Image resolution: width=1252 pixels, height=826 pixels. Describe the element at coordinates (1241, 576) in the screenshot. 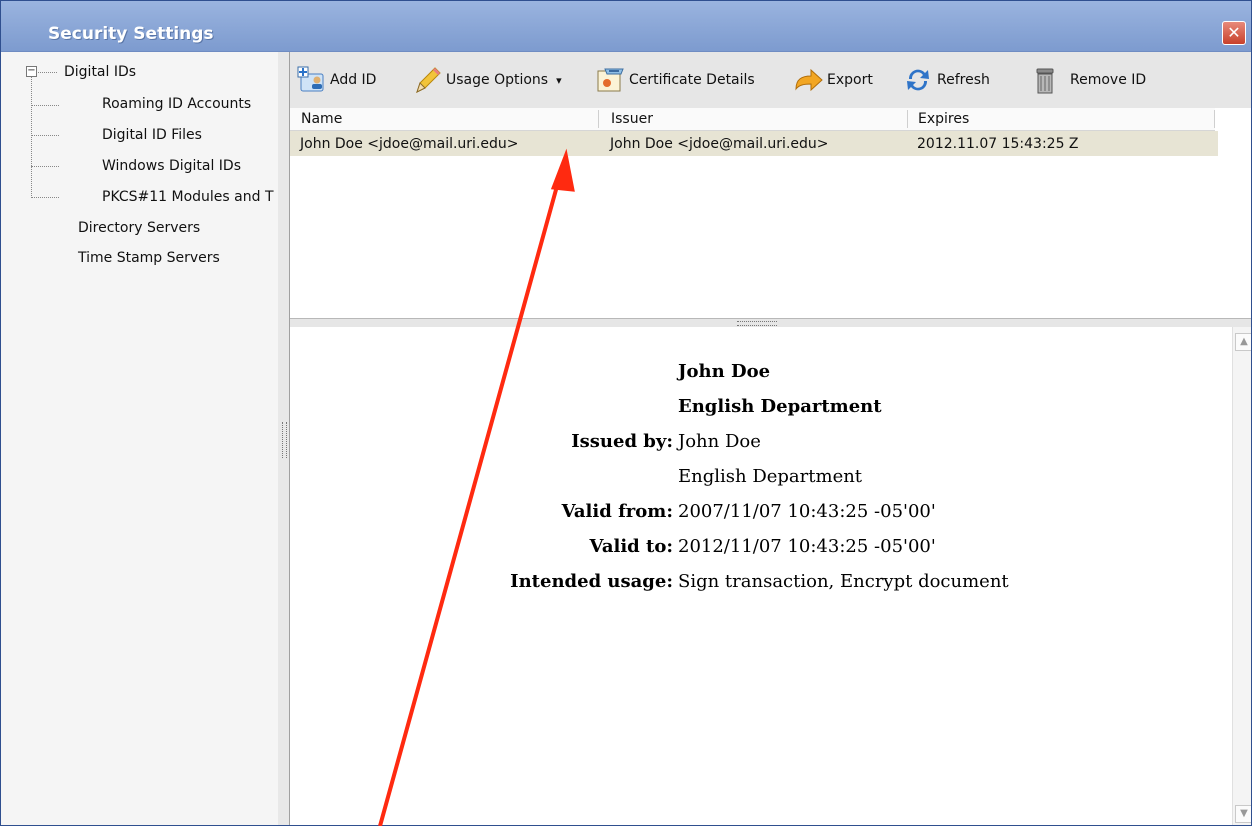

I see `details-scrollbar: ▲ ▼` at that location.